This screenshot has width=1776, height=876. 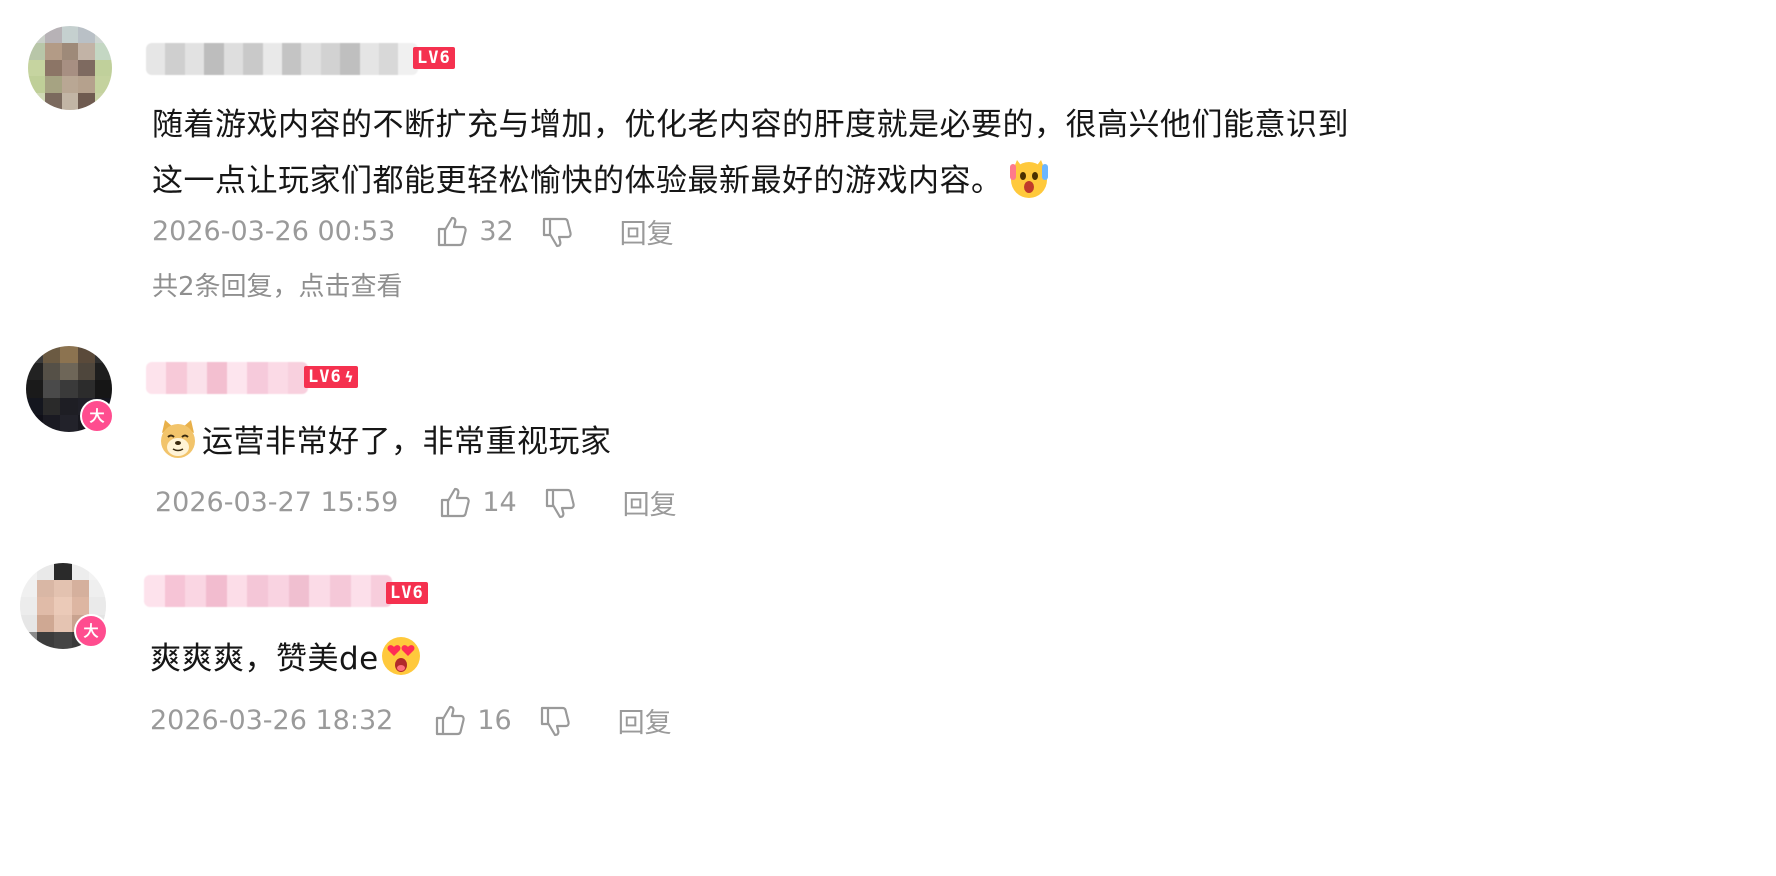 I want to click on comment-text-line: 这一点让玩家们都能更轻松愉快的体验最新最好的游戏内容。, so click(x=750, y=181).